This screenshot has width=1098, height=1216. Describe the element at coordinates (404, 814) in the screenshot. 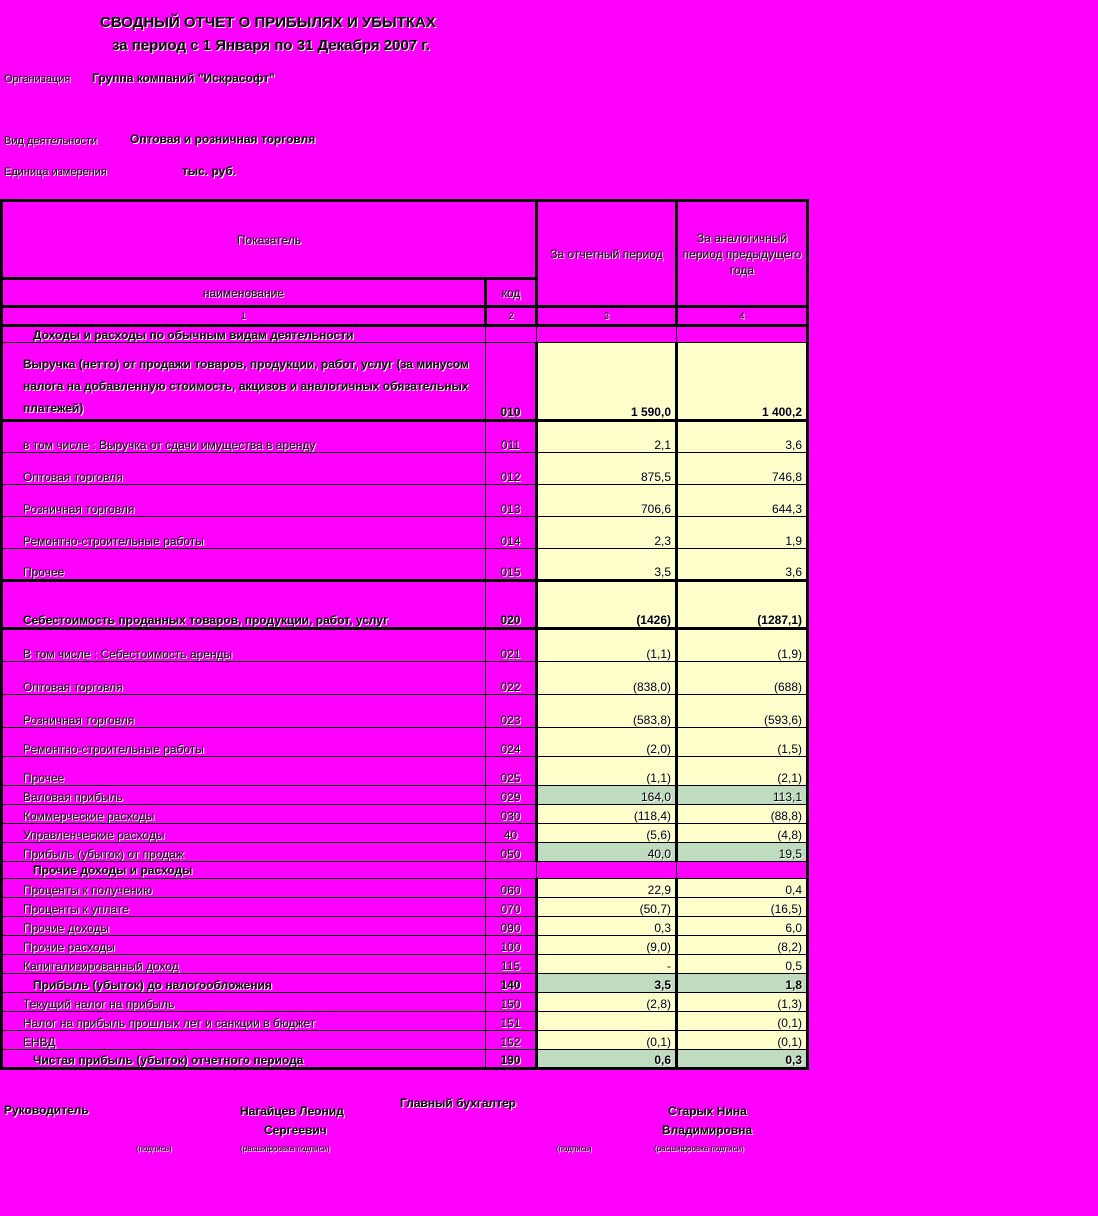

I see `table-row: Коммерческие расходы 030 (118,4) (88,8)` at that location.